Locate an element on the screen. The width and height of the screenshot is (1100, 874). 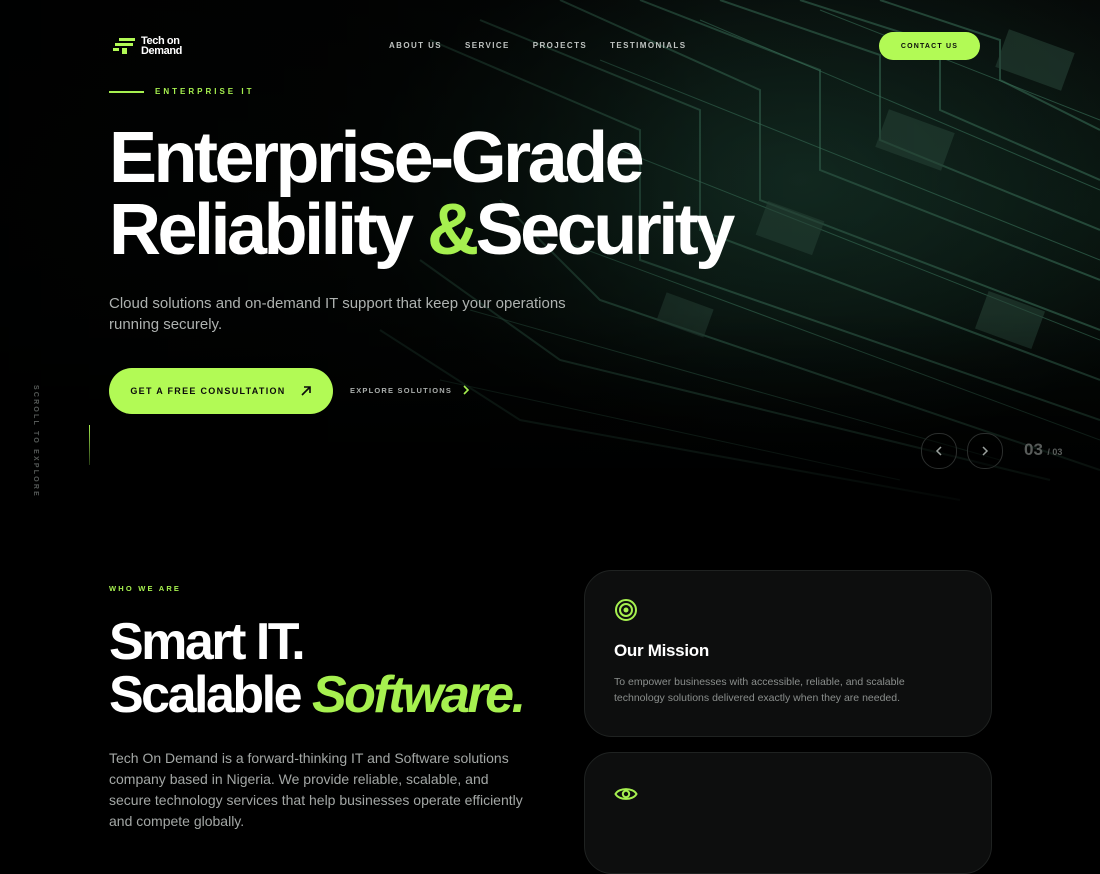
slide-current: 03 is located at coordinates (1033, 449).